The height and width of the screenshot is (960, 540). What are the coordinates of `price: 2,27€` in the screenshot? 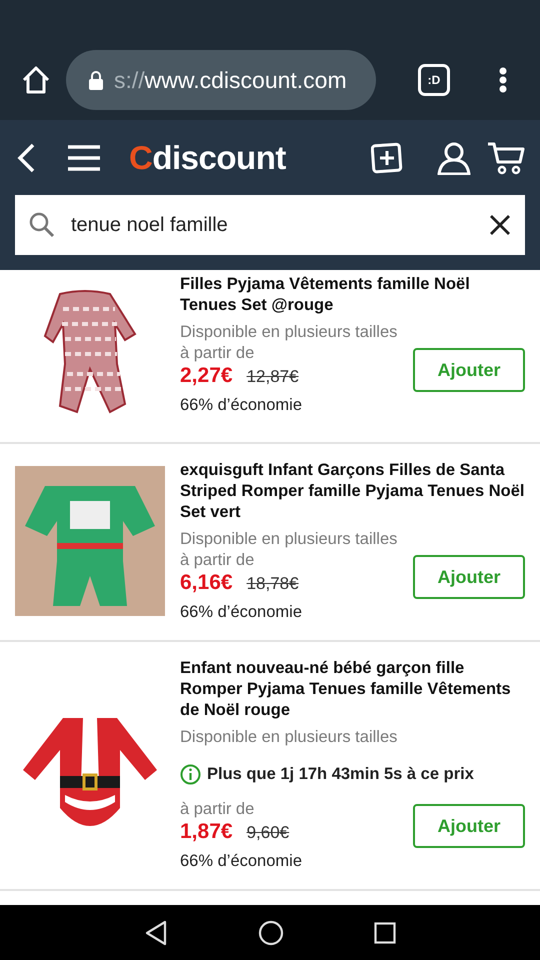 It's located at (206, 376).